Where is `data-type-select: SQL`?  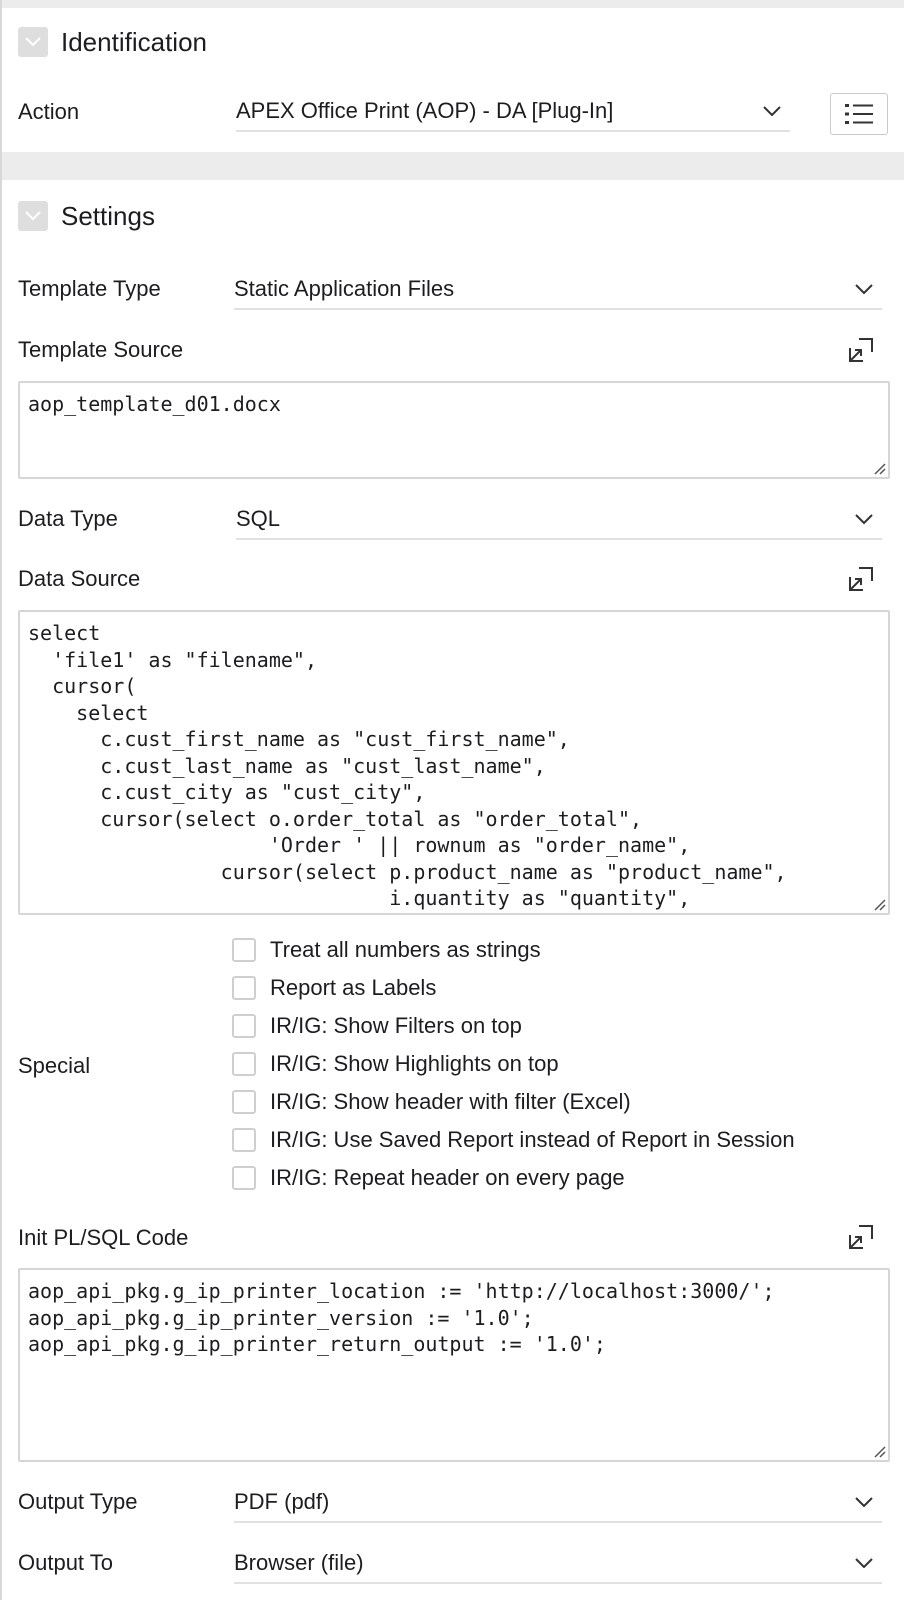 data-type-select: SQL is located at coordinates (559, 520).